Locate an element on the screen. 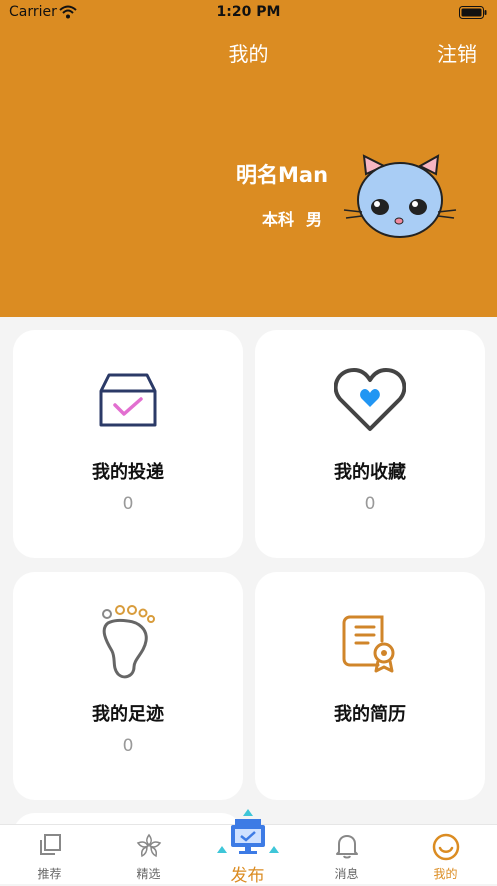 This screenshot has width=497, height=886. tab-recommend: 推荐 is located at coordinates (49, 854).